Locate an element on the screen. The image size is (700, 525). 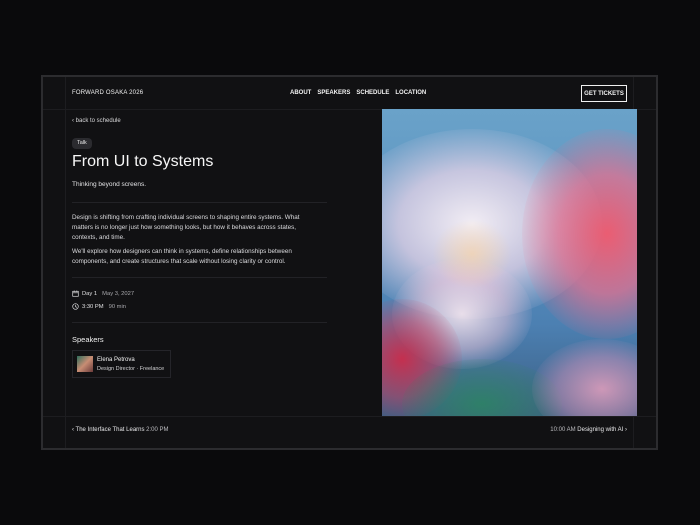
next-talk-time: 10:00 AM is located at coordinates (563, 430).